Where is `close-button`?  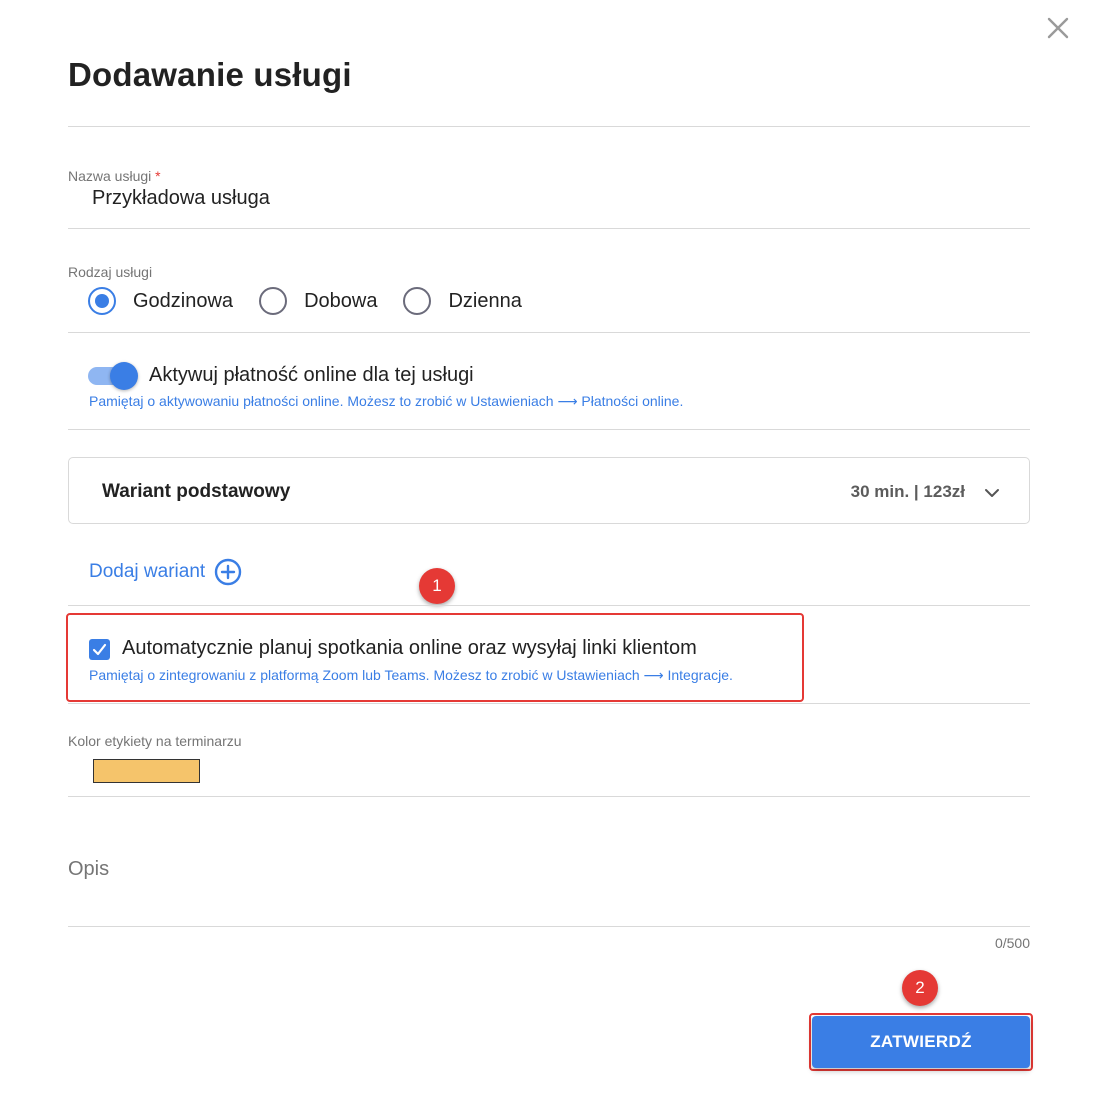
close-button is located at coordinates (1058, 28).